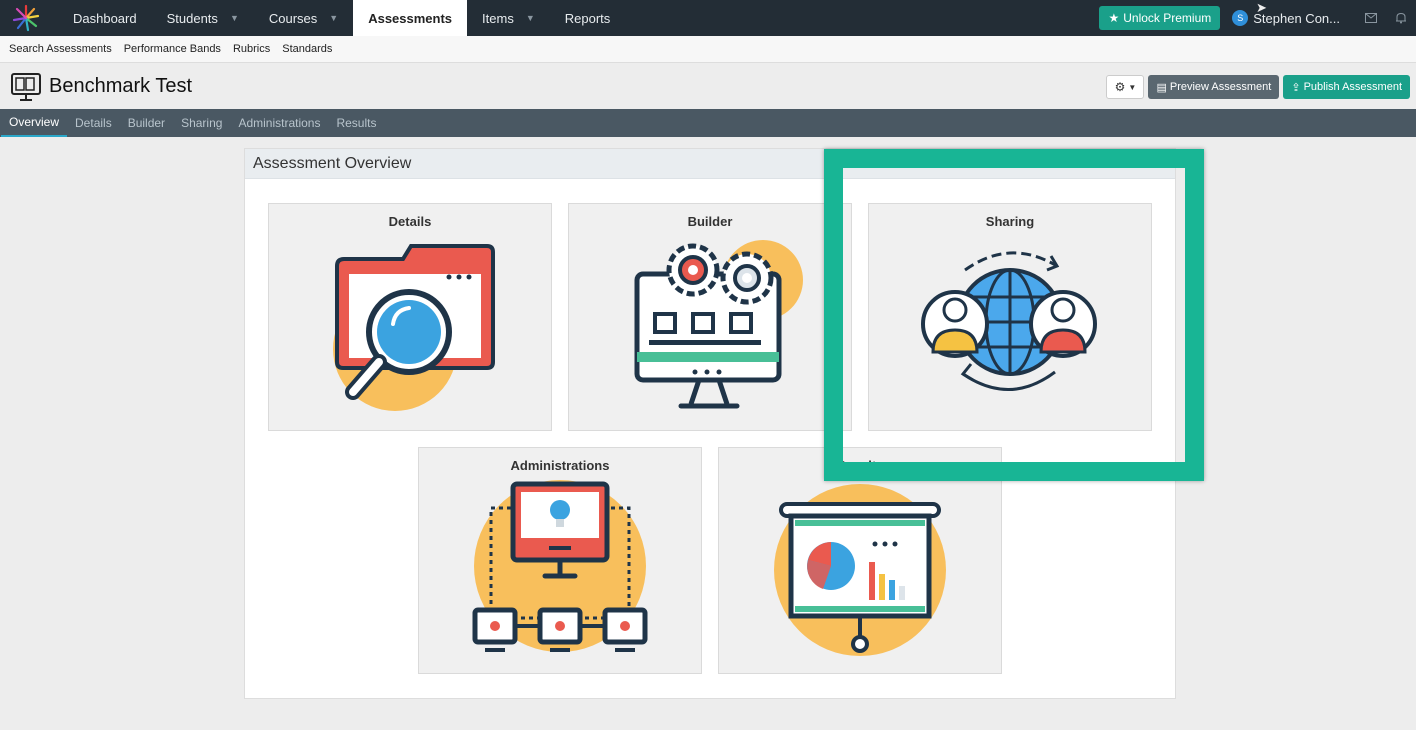 The width and height of the screenshot is (1416, 730). What do you see at coordinates (251, 49) in the screenshot?
I see `subnav-rubrics: Rubrics` at bounding box center [251, 49].